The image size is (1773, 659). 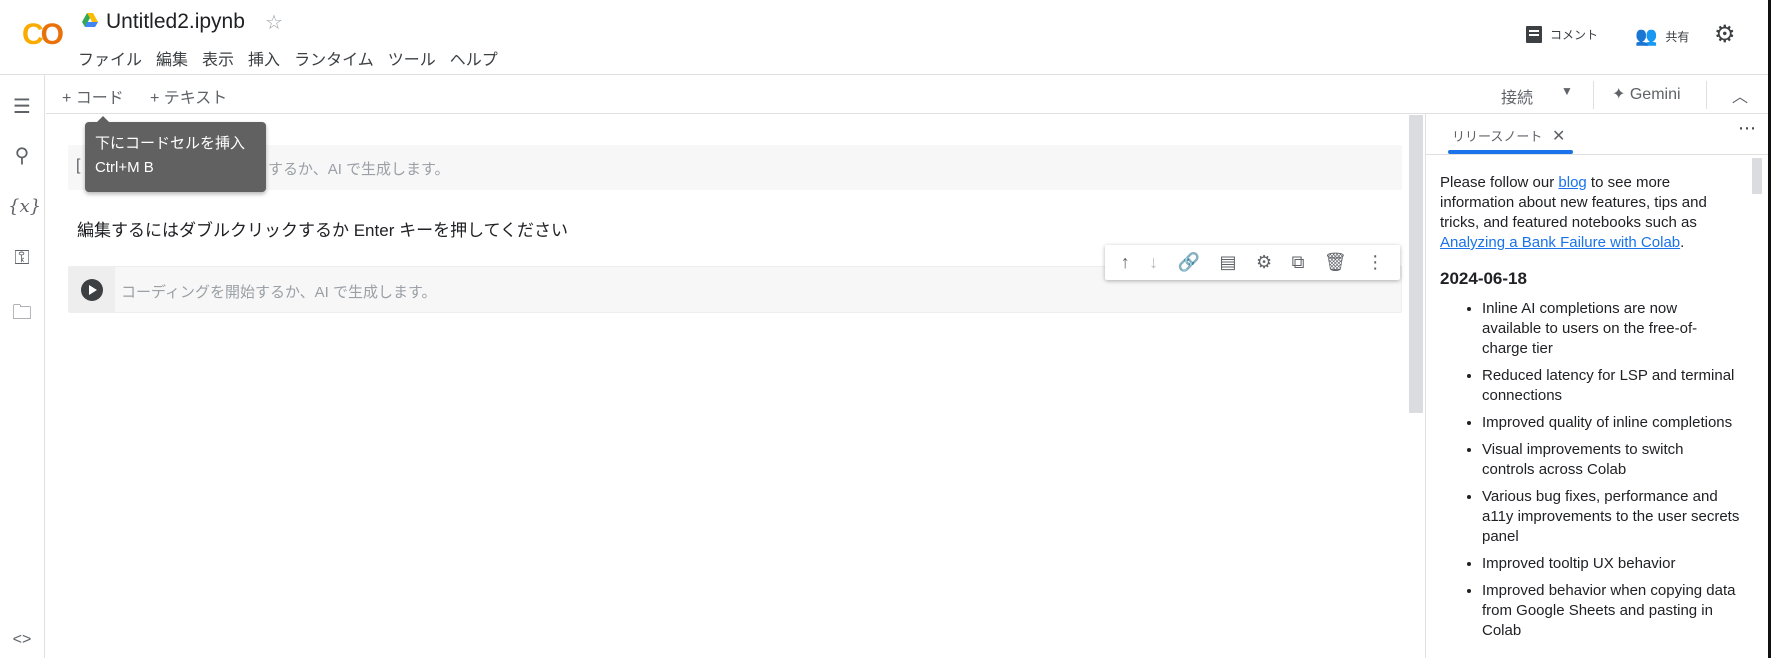 I want to click on link-icon: 🔗, so click(x=1189, y=262).